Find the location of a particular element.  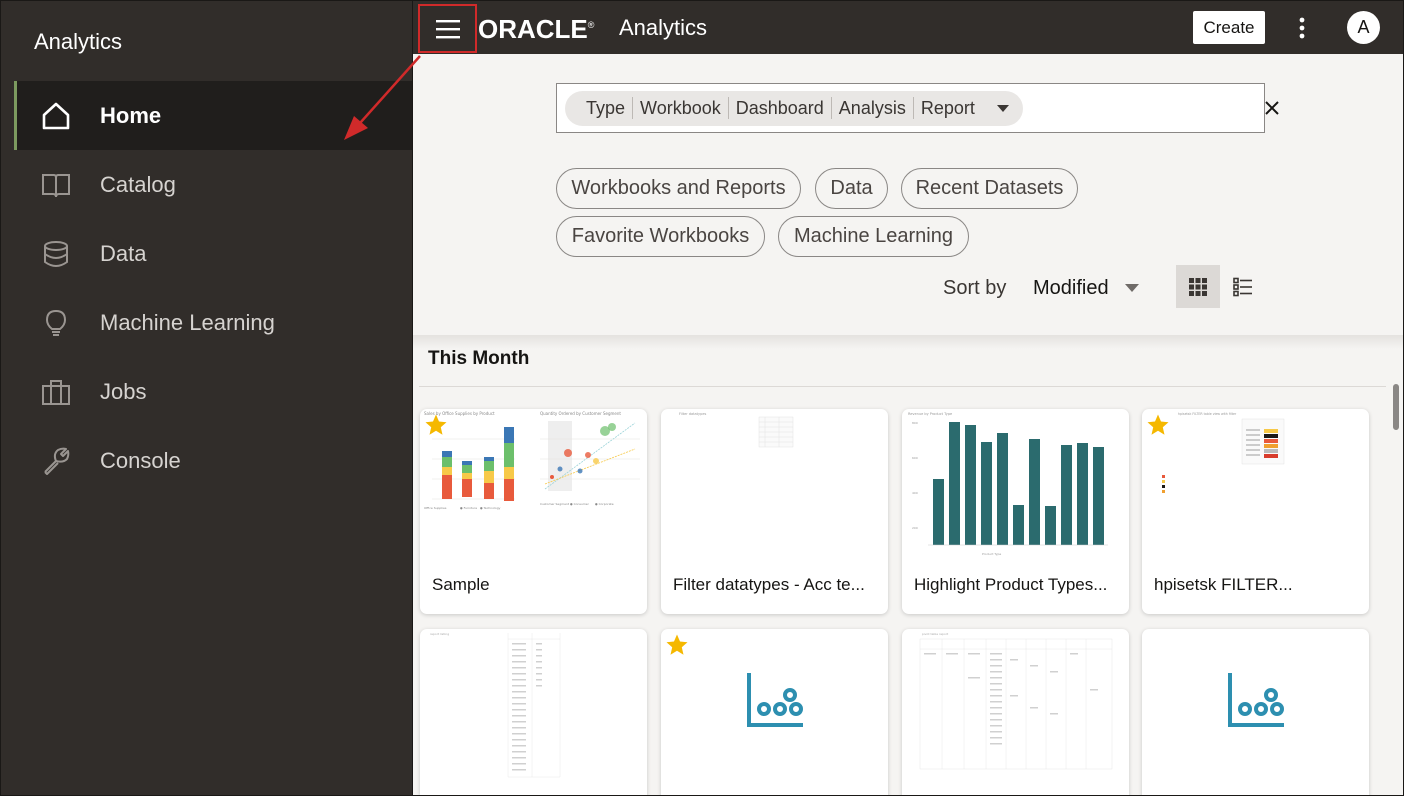

filter-workbooks-and-reports: Workbooks and Reports is located at coordinates (678, 188).